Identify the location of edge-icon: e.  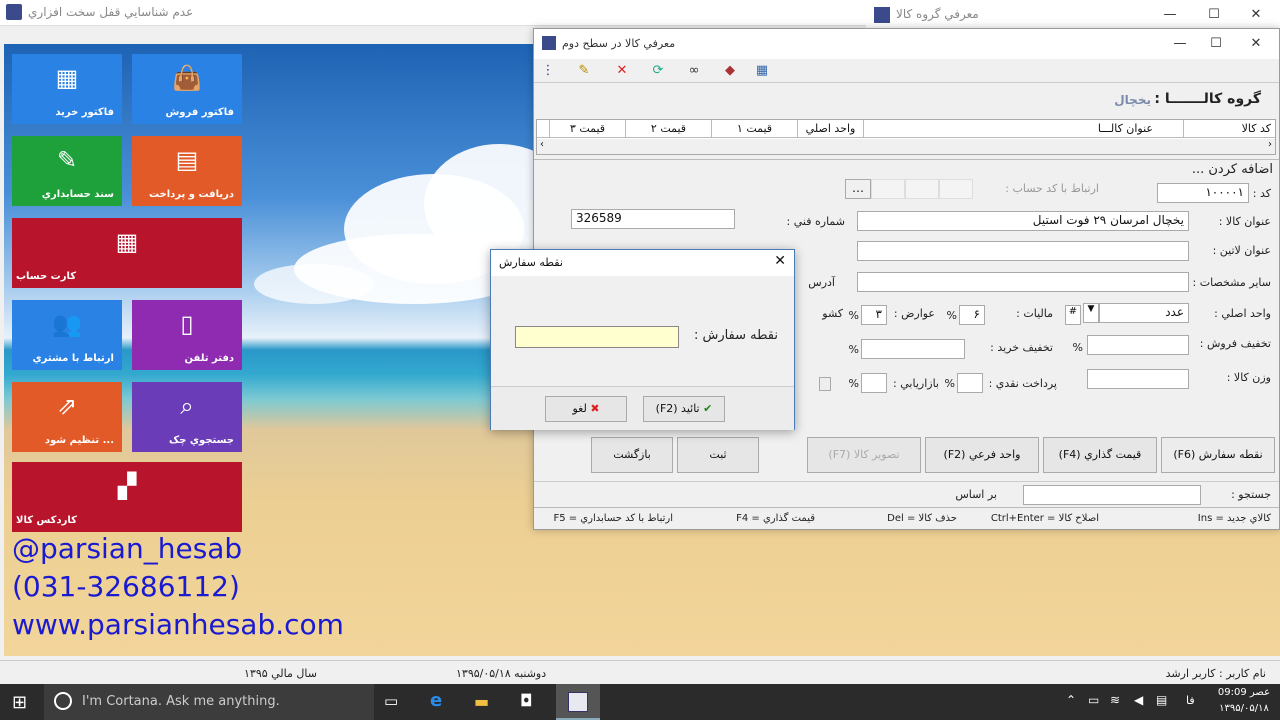
(436, 700).